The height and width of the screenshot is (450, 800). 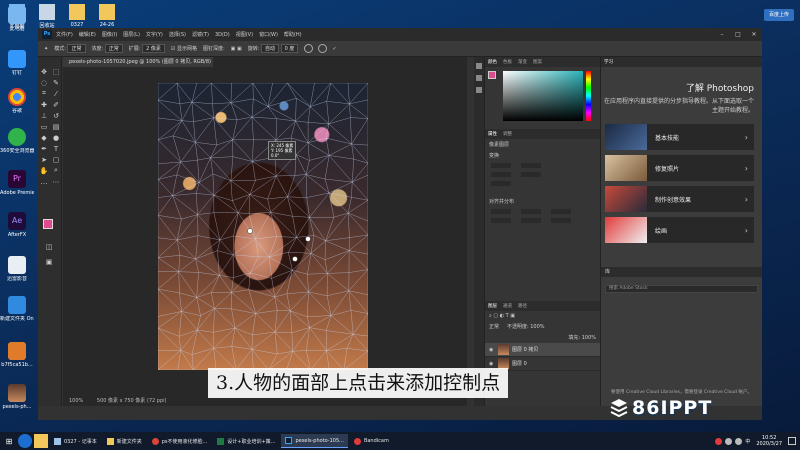 What do you see at coordinates (44, 159) in the screenshot?
I see `path-select-tool-icon: ➤` at bounding box center [44, 159].